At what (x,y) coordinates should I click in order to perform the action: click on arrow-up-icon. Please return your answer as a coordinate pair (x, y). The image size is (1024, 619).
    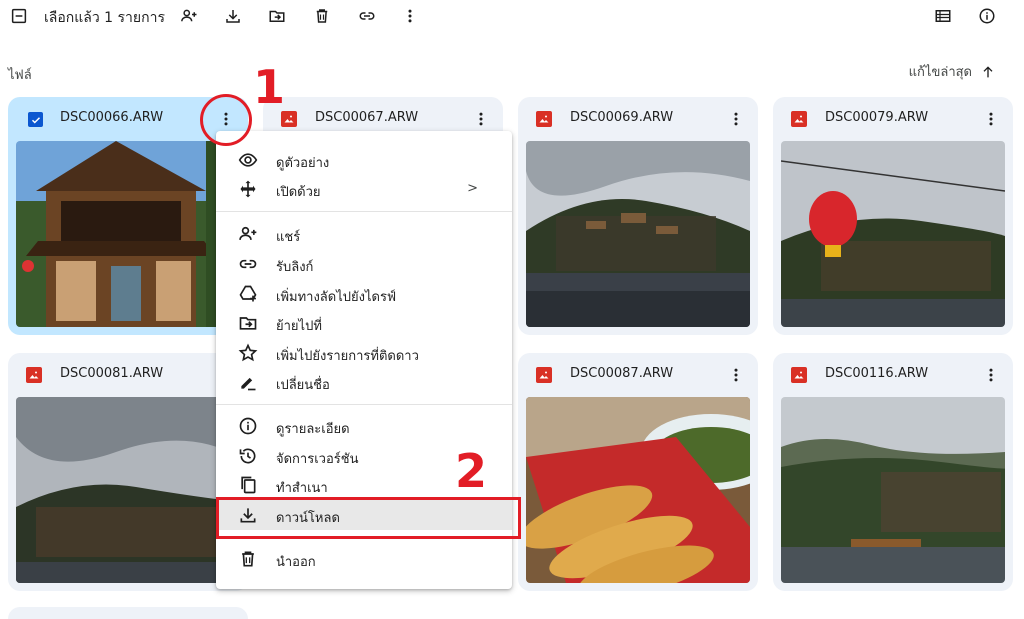
    Looking at the image, I should click on (988, 71).